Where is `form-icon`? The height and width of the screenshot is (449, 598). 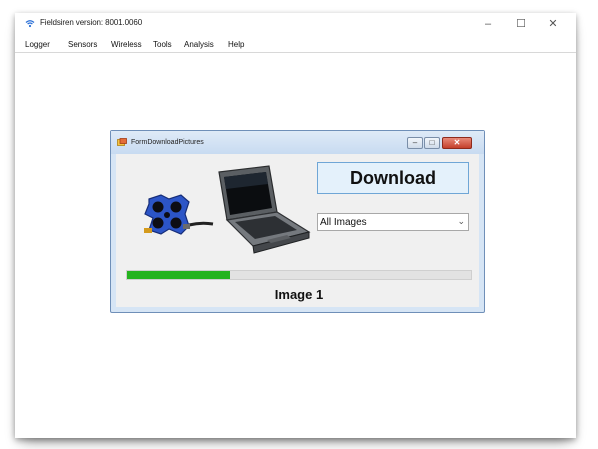 form-icon is located at coordinates (122, 142).